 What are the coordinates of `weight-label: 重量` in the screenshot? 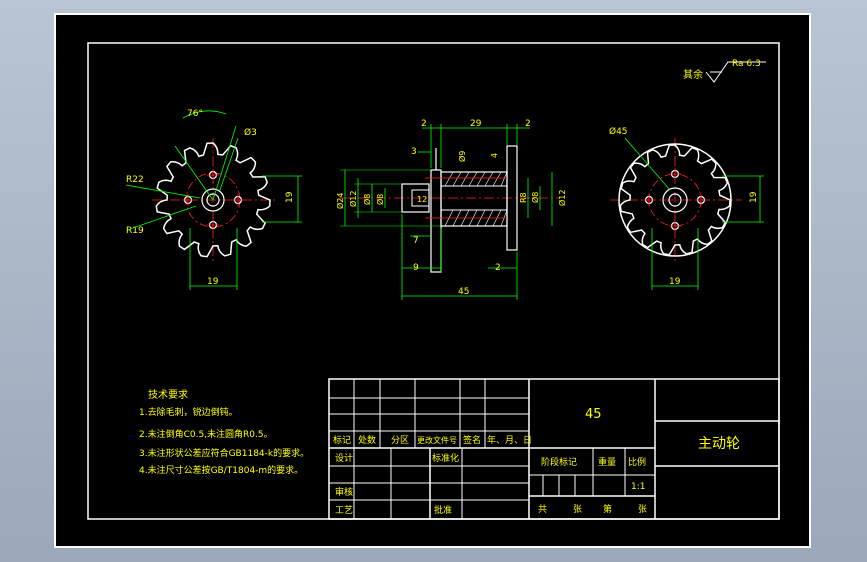 It's located at (607, 462).